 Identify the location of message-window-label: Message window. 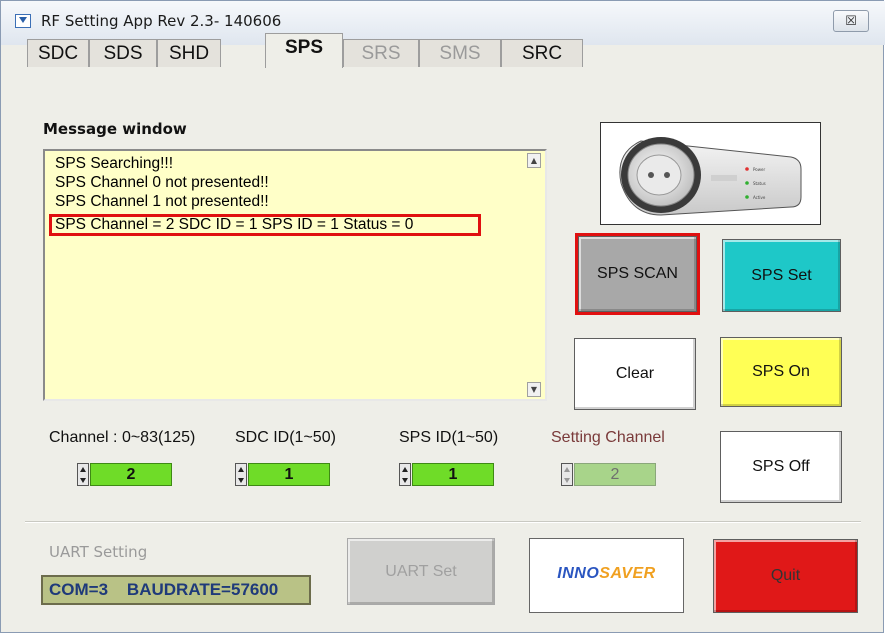
(115, 129).